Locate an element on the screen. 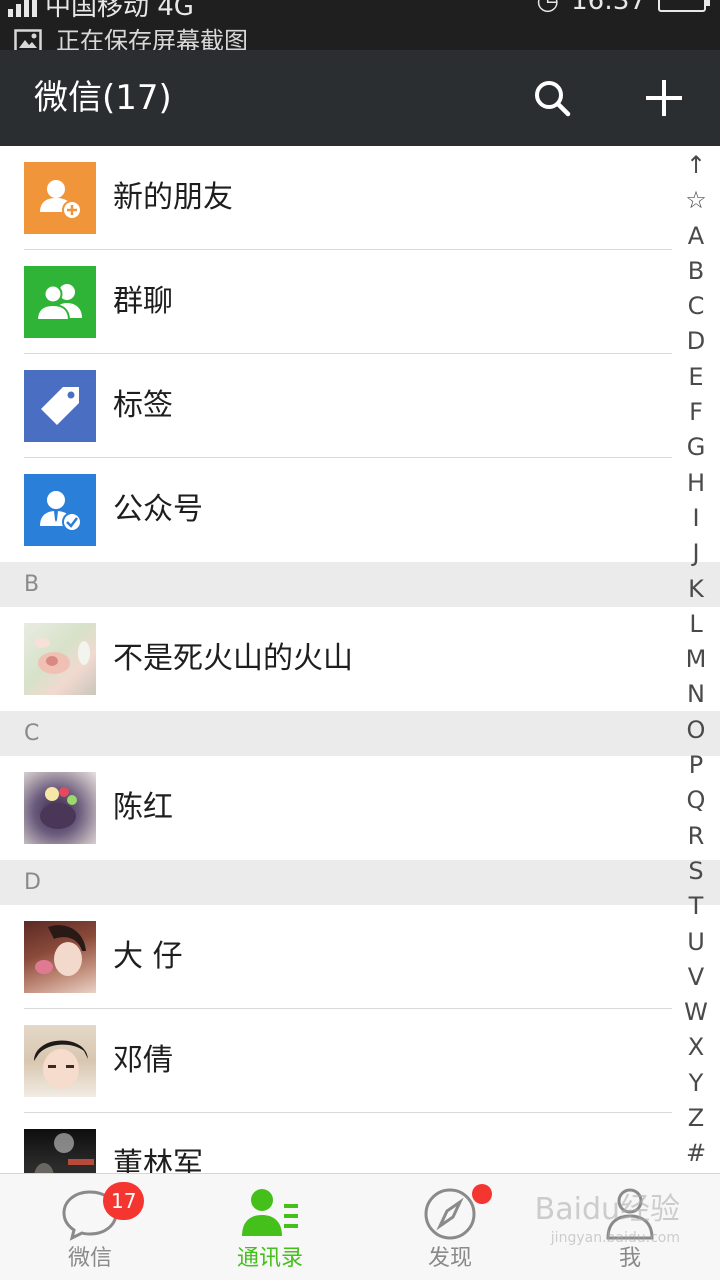 The height and width of the screenshot is (1280, 720). index-letter: Q is located at coordinates (696, 800).